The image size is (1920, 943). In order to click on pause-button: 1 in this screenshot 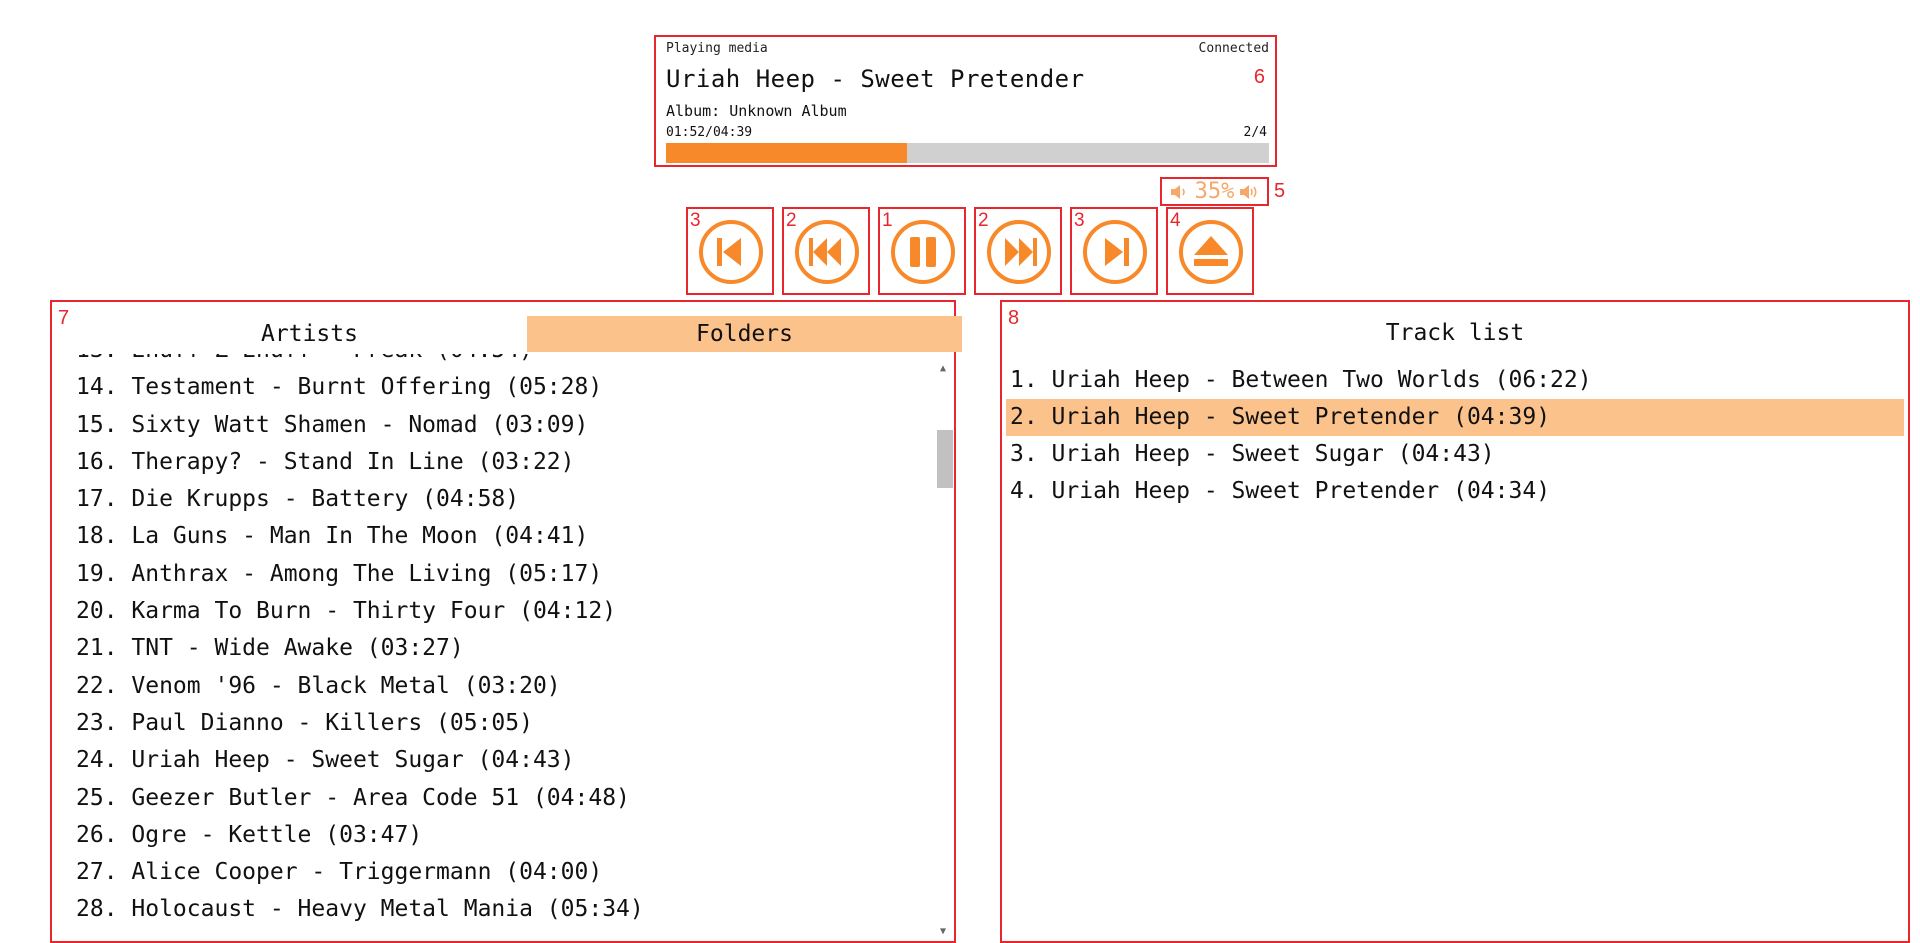, I will do `click(922, 251)`.